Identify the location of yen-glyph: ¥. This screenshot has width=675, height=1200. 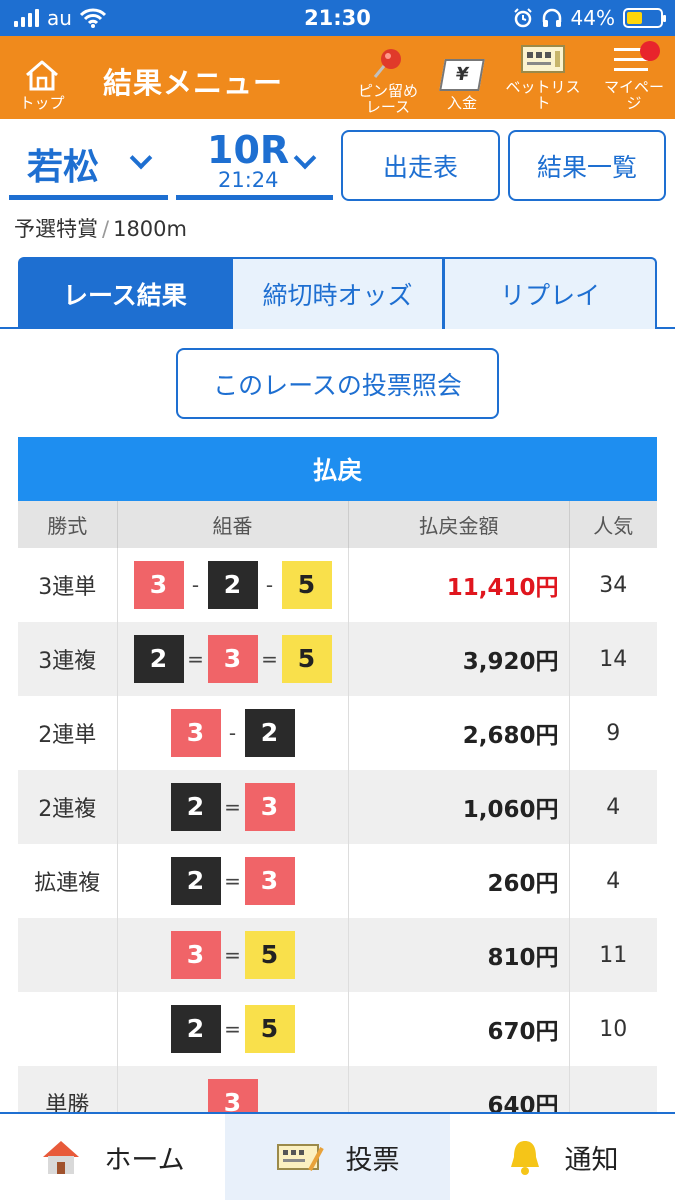
(462, 74).